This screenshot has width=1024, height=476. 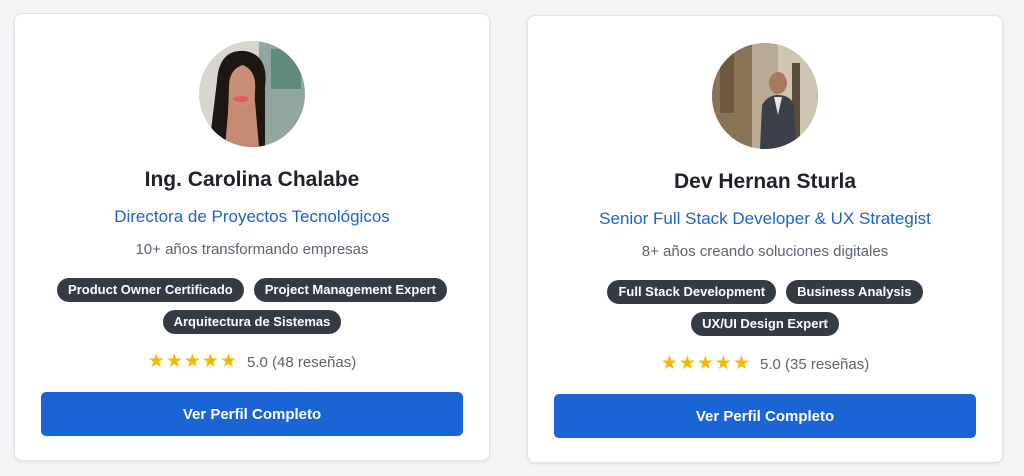 I want to click on skill-badge: Business Analysis, so click(x=854, y=292).